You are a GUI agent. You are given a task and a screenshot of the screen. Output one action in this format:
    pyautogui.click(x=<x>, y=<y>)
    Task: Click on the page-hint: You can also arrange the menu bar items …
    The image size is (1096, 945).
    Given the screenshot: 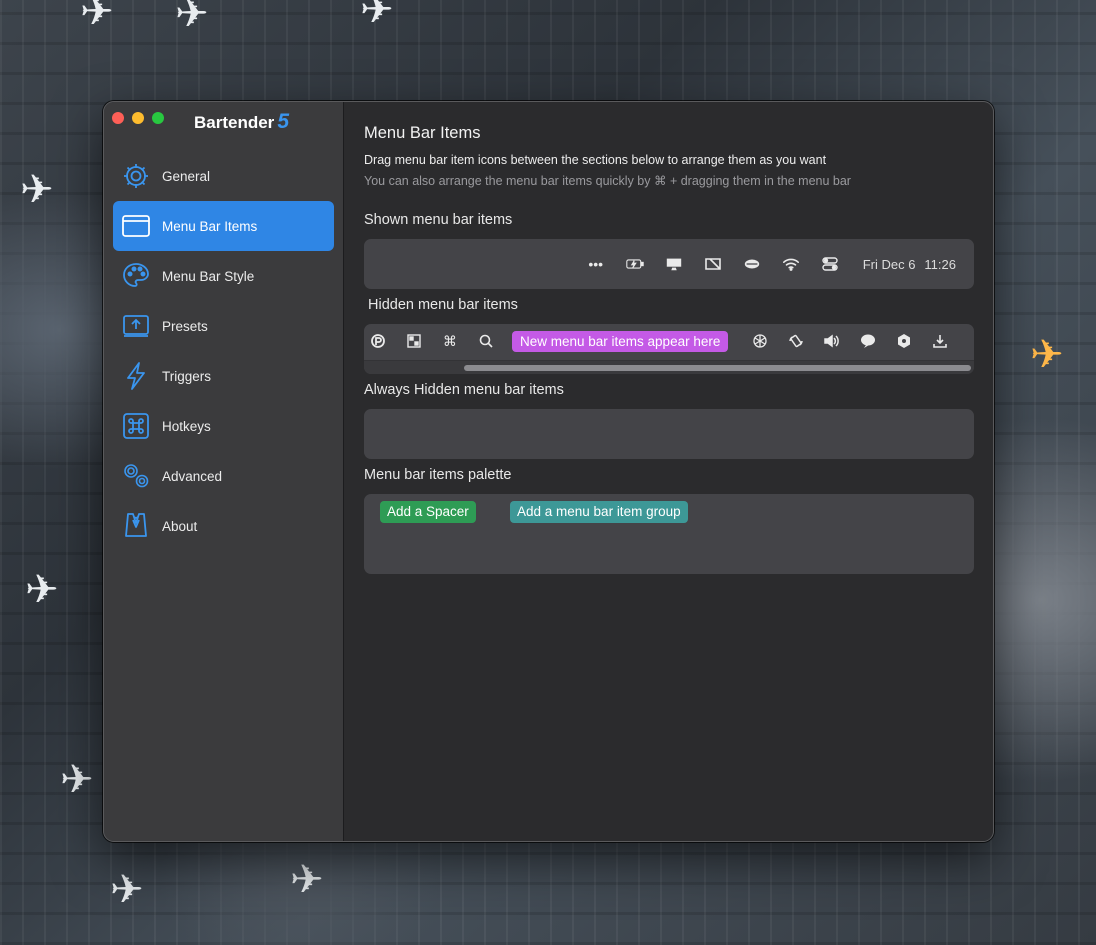 What is the action you would take?
    pyautogui.click(x=607, y=181)
    